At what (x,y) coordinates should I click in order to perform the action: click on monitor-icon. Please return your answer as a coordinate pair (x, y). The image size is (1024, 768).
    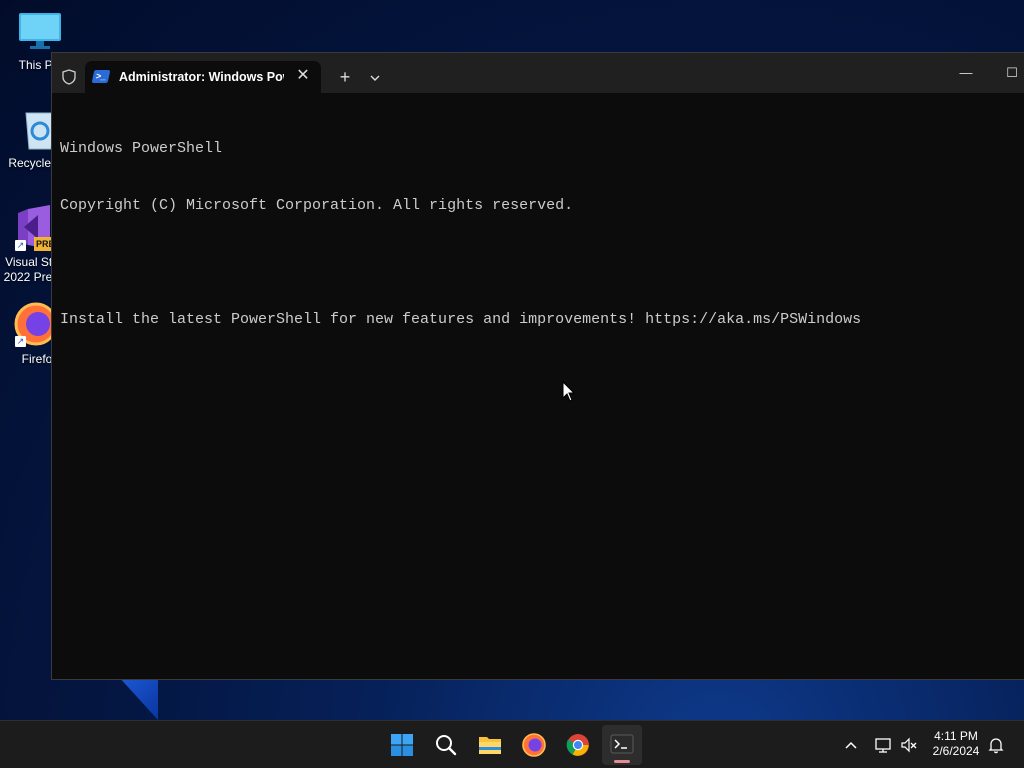
    Looking at the image, I should click on (40, 31).